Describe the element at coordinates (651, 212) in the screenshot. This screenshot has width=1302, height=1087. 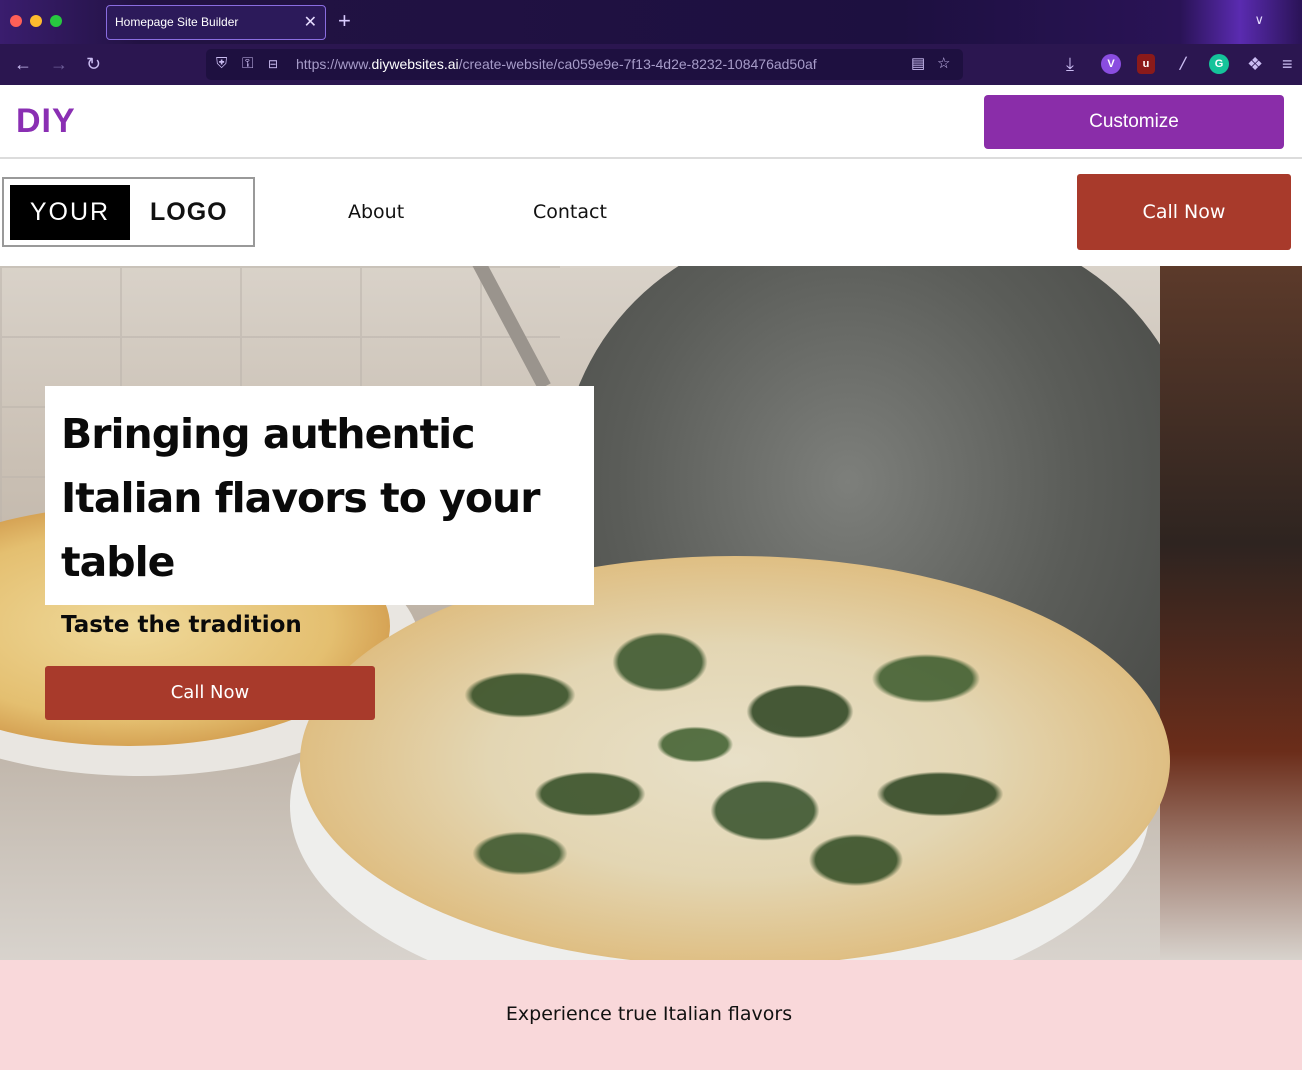
I see `site-navigation: YOUR LOGO About Contact Call Now` at that location.